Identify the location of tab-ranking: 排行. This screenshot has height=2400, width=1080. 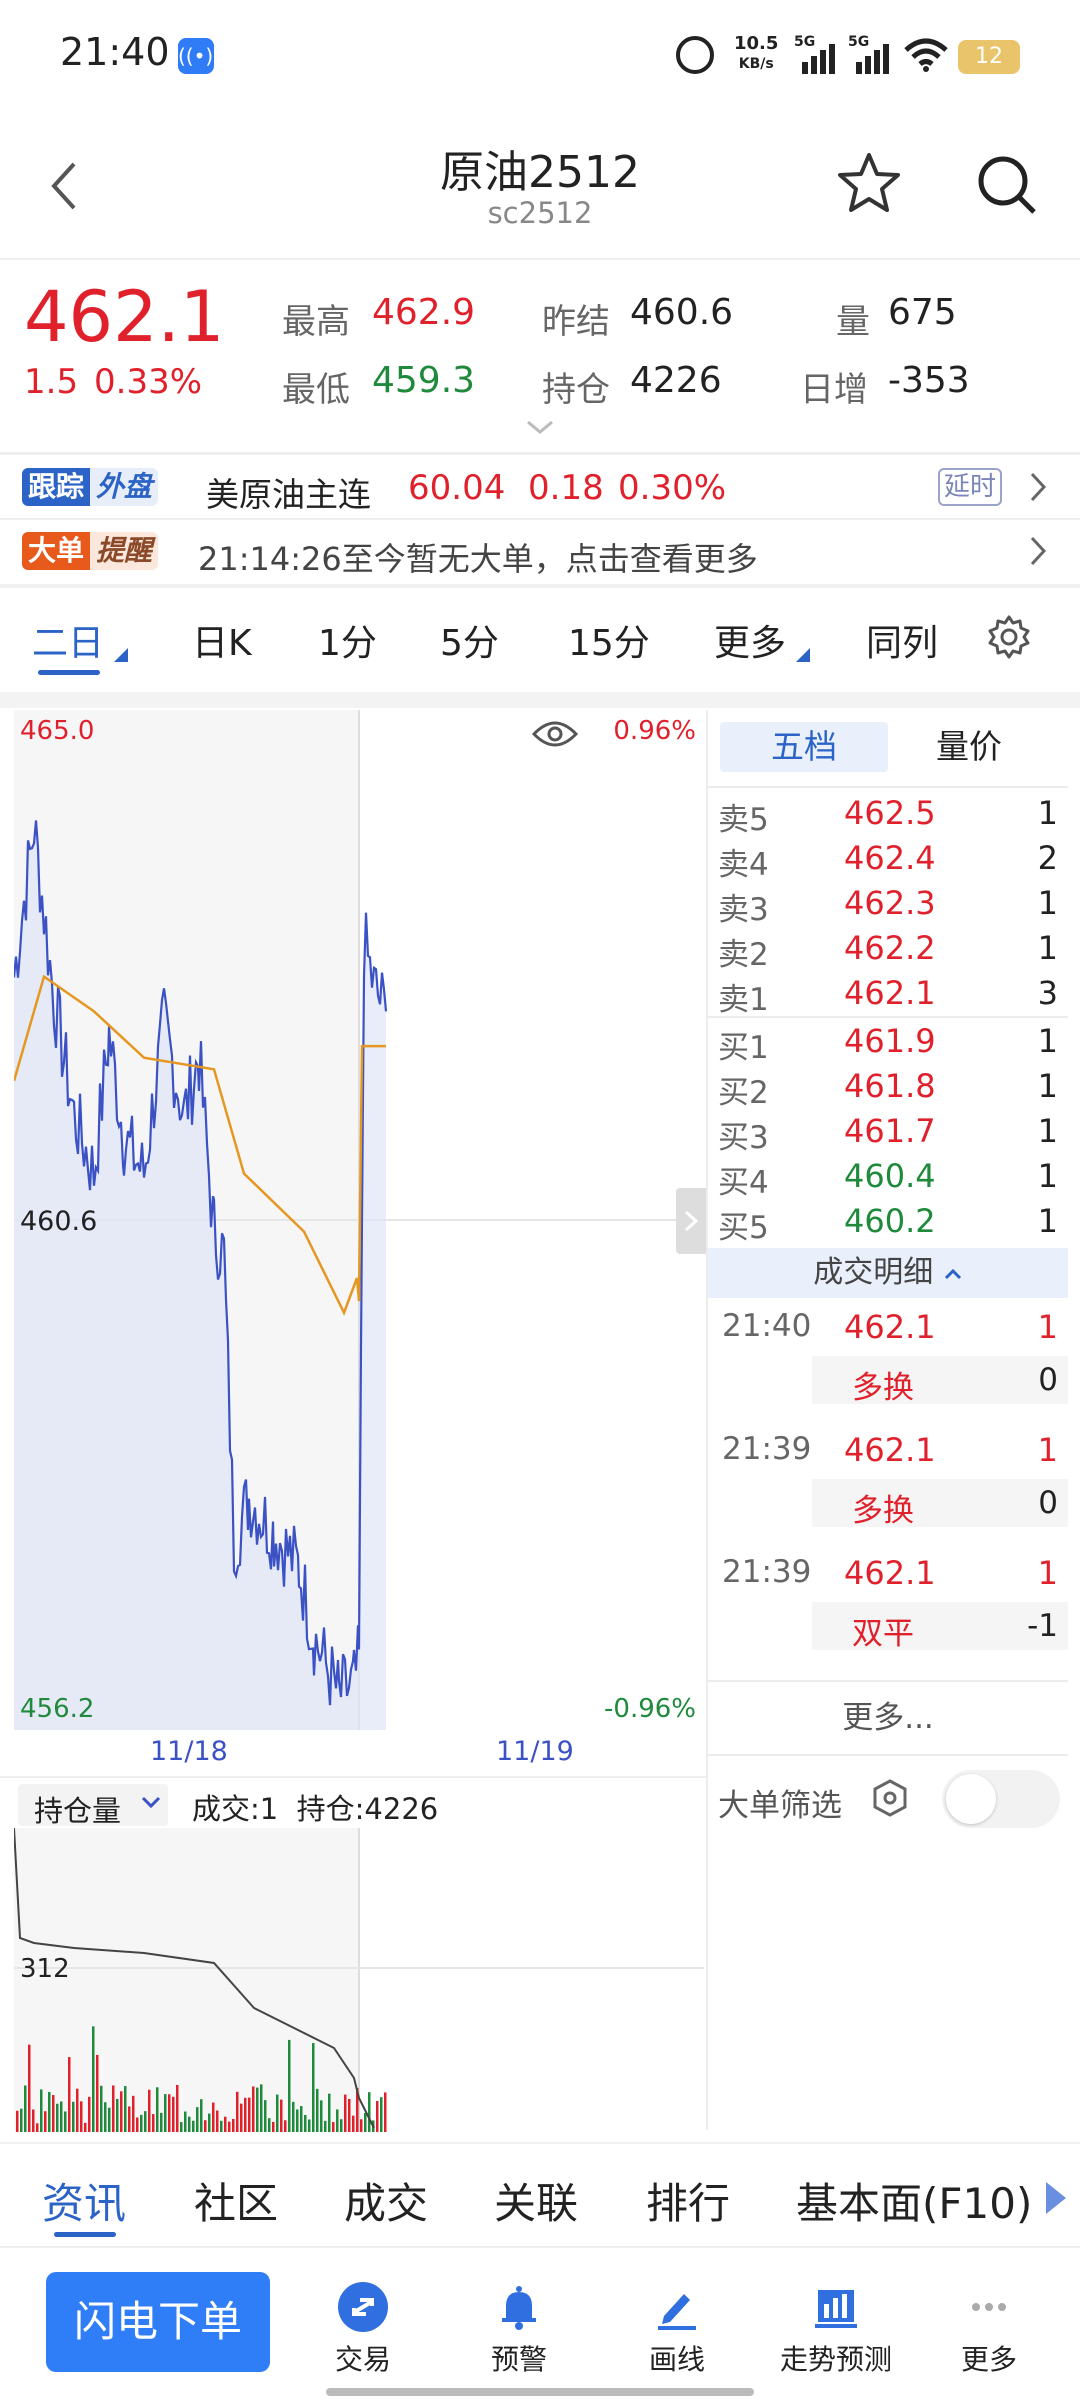
(688, 2200).